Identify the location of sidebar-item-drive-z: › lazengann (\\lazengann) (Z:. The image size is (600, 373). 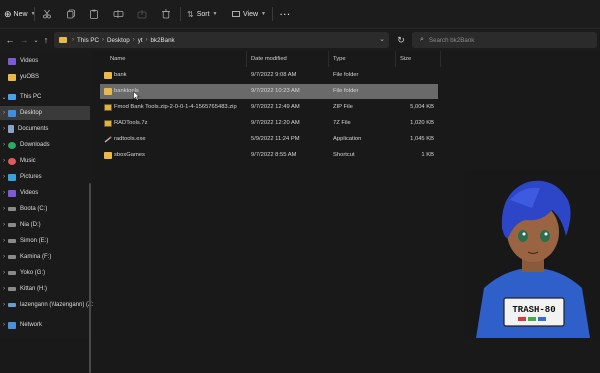
(47, 305).